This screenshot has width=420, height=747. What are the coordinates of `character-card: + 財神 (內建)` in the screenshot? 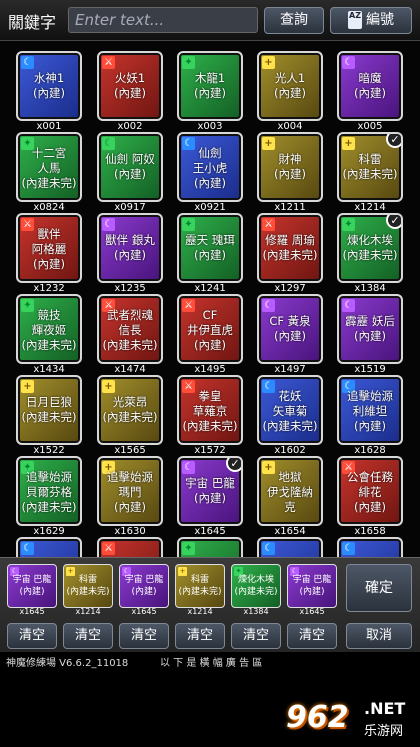 It's located at (290, 167).